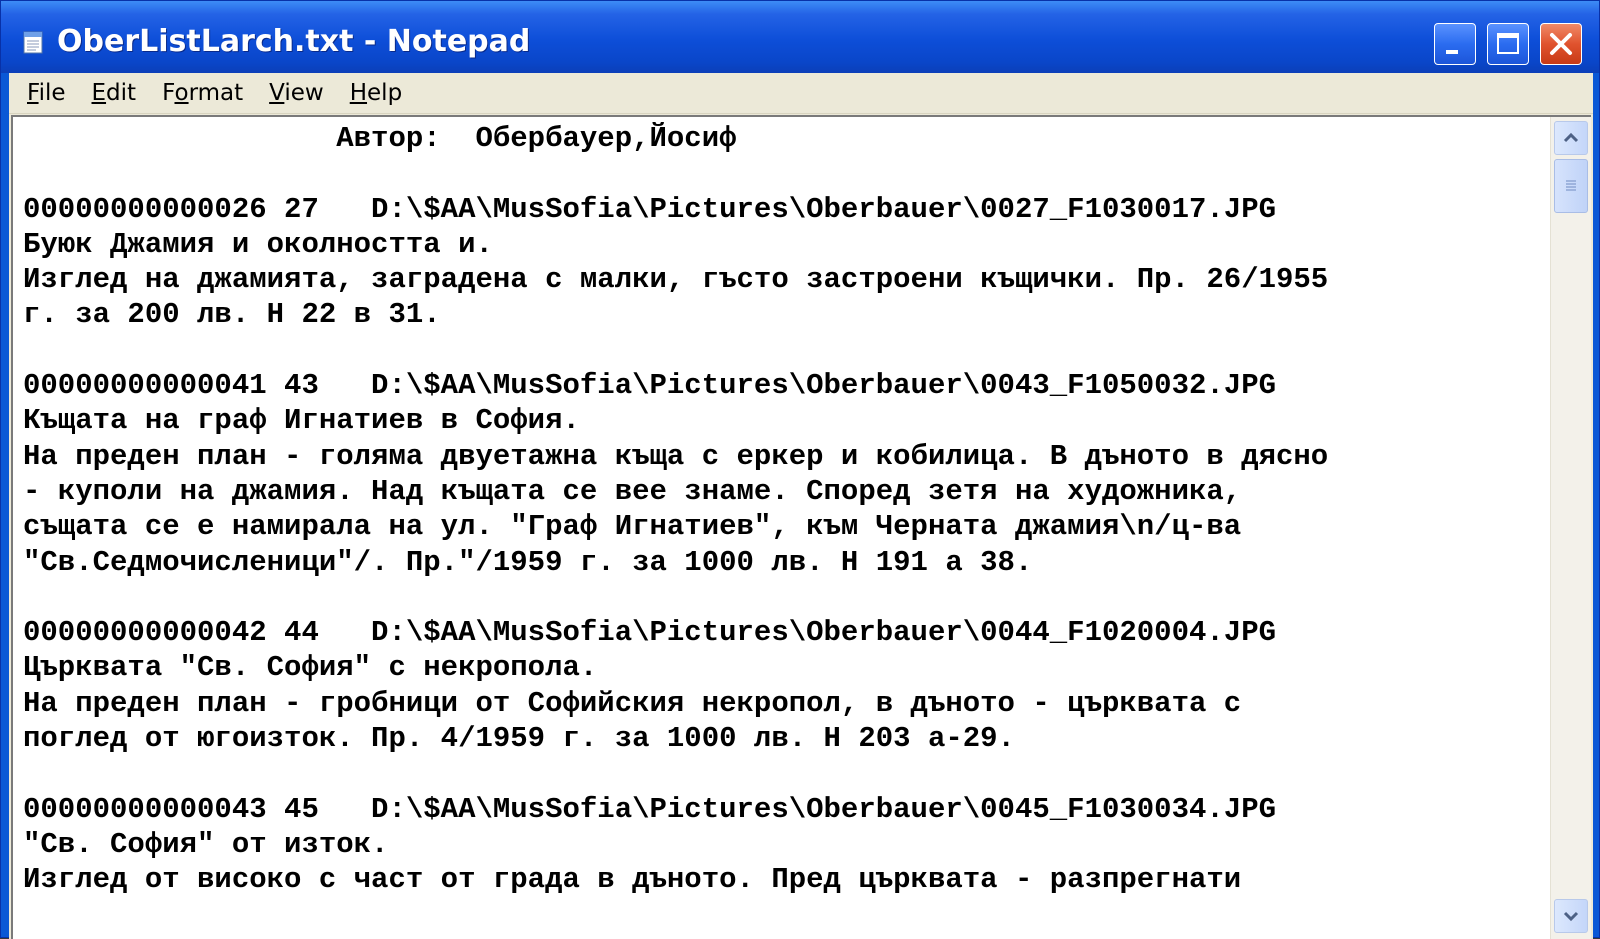 The width and height of the screenshot is (1600, 939). Describe the element at coordinates (1455, 44) in the screenshot. I see `minimize-button` at that location.